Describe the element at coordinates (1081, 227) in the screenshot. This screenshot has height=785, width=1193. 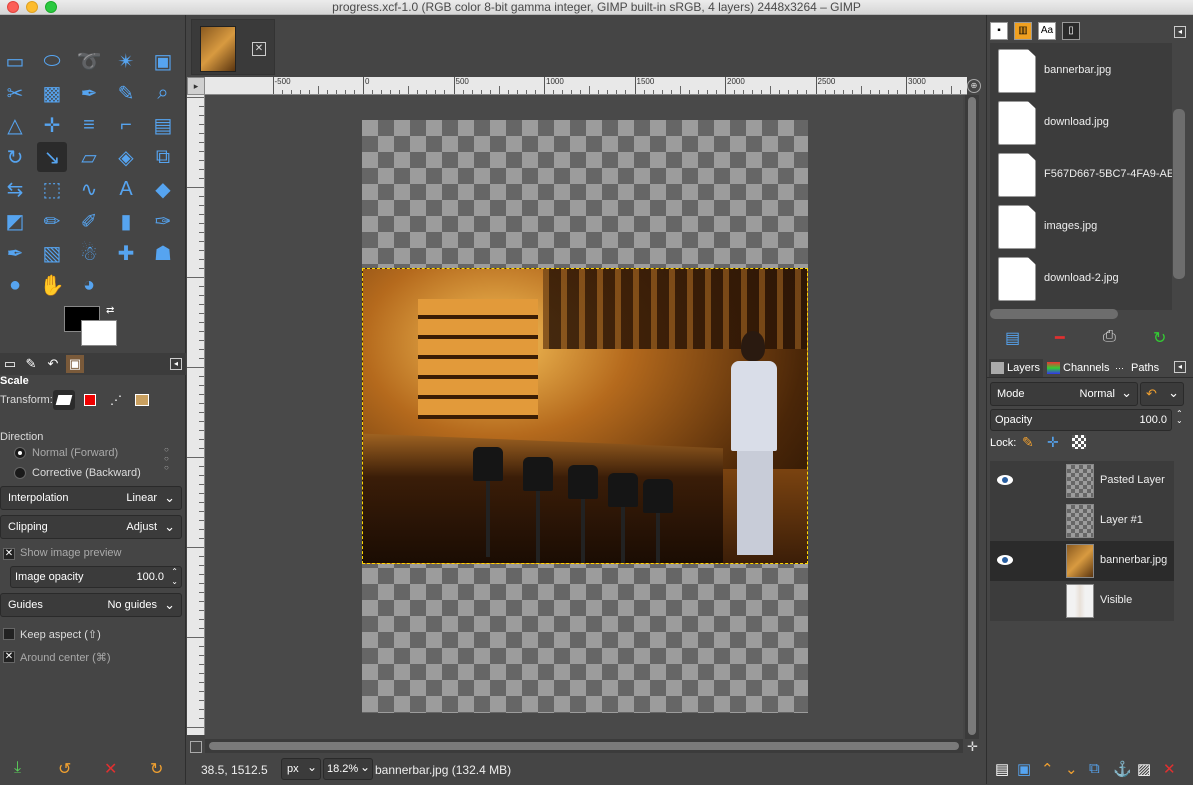
I see `list-item: images.jpg` at that location.